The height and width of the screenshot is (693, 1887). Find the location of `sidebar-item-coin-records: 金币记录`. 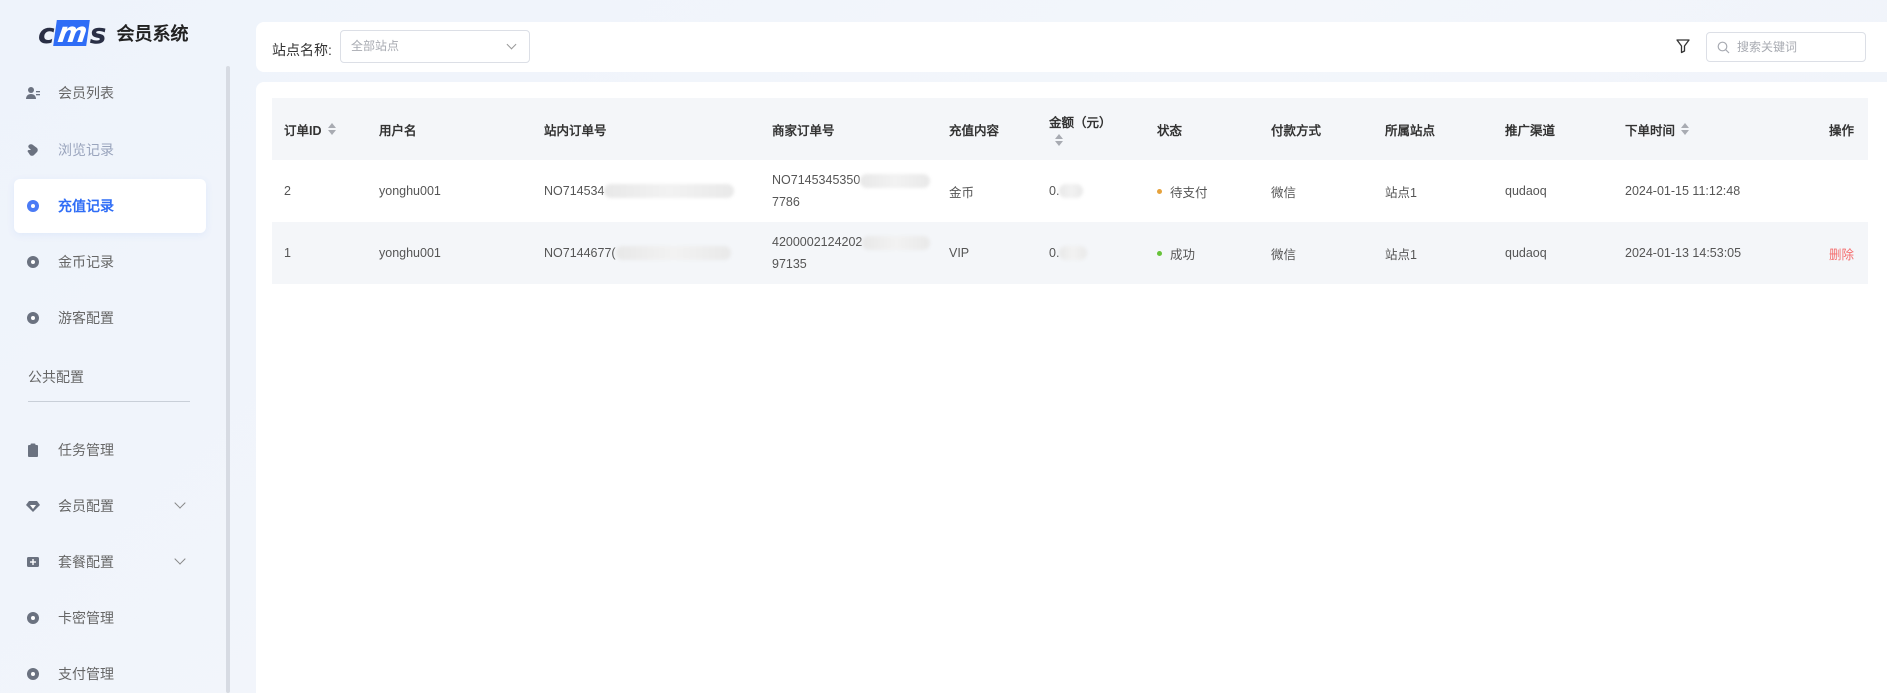

sidebar-item-coin-records: 金币记录 is located at coordinates (110, 262).